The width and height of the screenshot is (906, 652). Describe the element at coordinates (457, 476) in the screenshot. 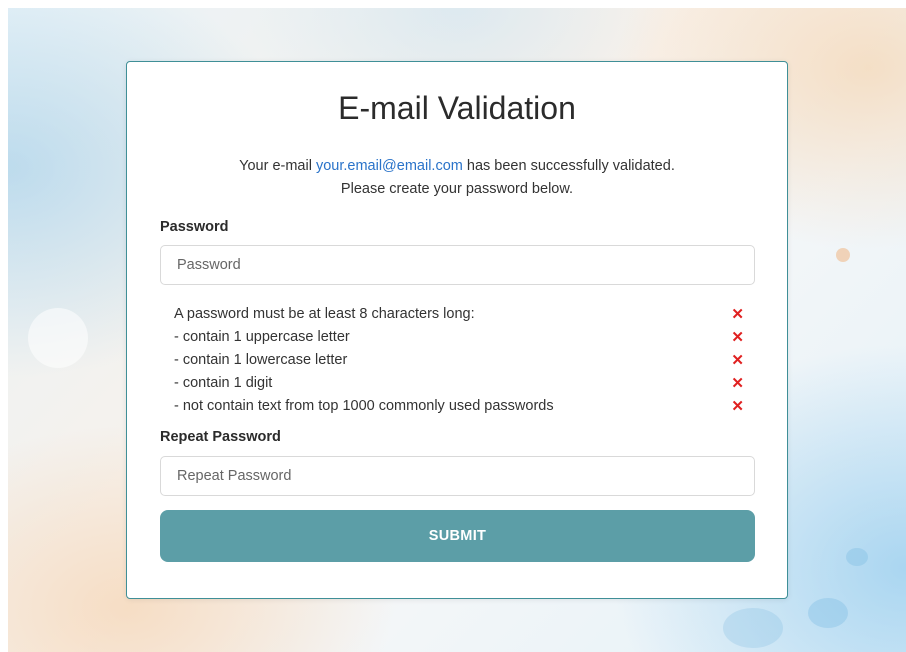

I see `repeat-password-input` at that location.